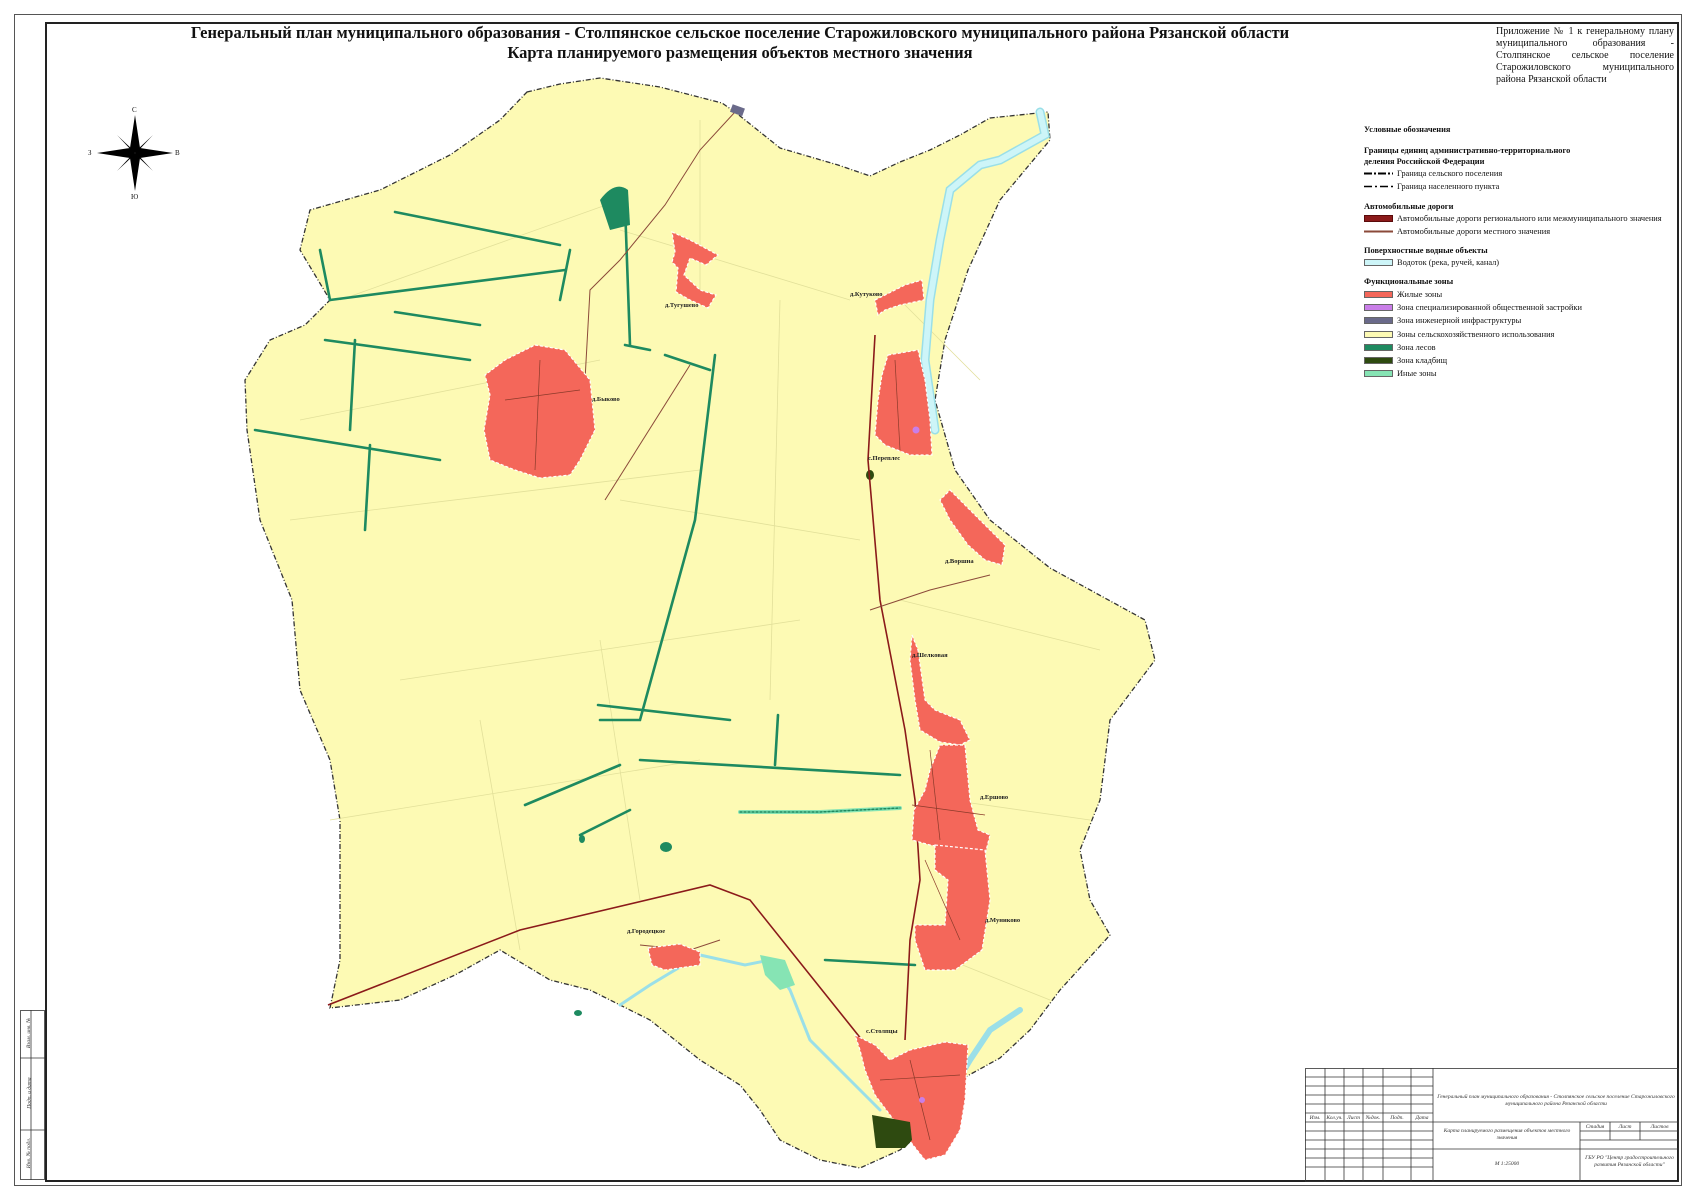 The height and width of the screenshot is (1200, 1698). I want to click on legend-label: Зоны сельскохозяйственного использования, so click(1476, 334).